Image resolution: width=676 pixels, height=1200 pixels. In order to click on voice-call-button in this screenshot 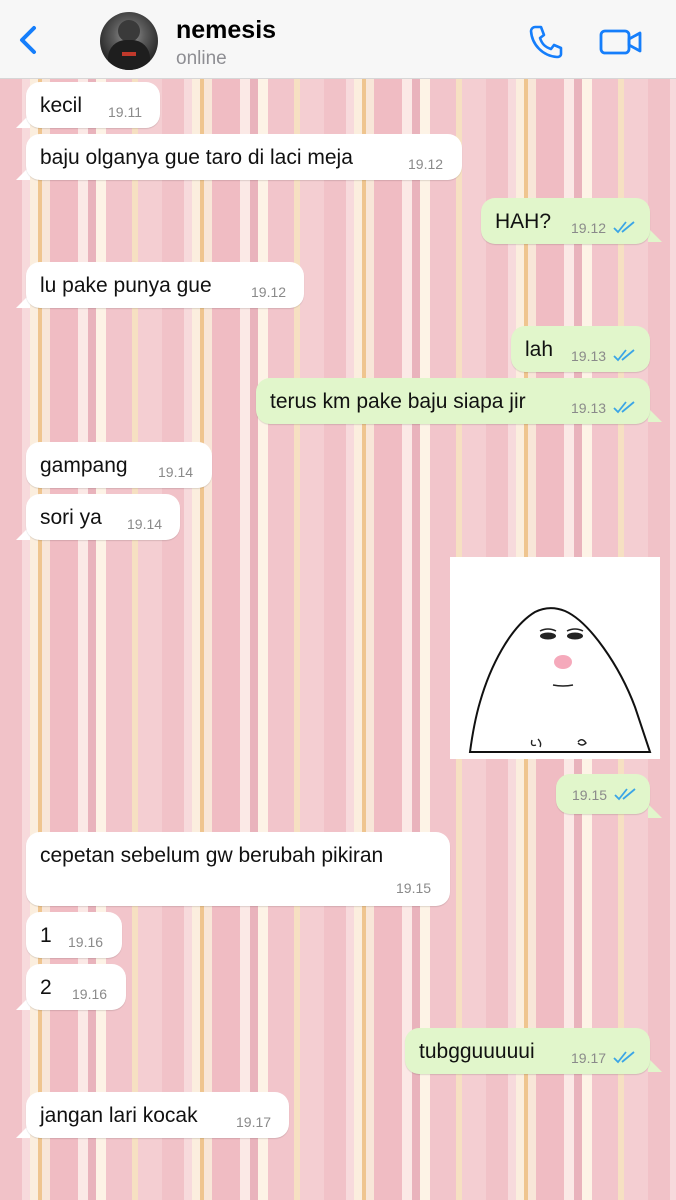, I will do `click(546, 42)`.